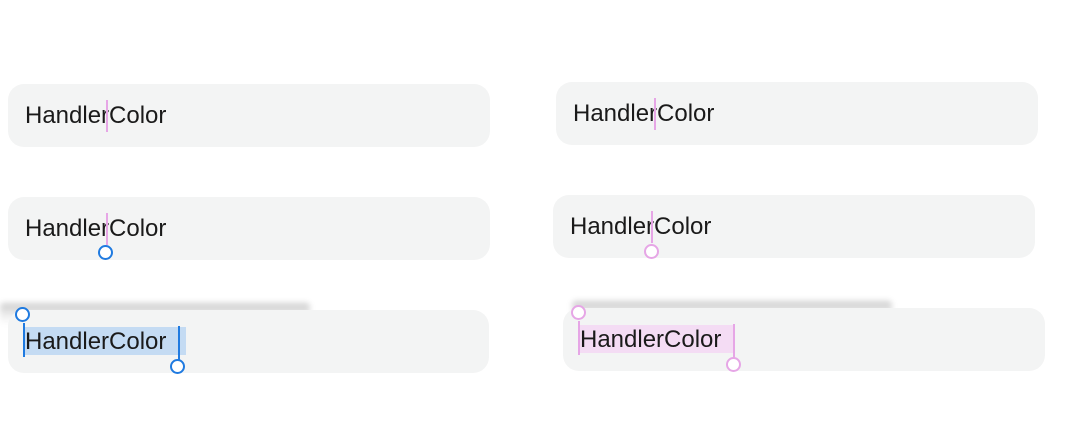 This screenshot has width=1074, height=442. Describe the element at coordinates (644, 113) in the screenshot. I see `field-text-2: HandlerColor` at that location.